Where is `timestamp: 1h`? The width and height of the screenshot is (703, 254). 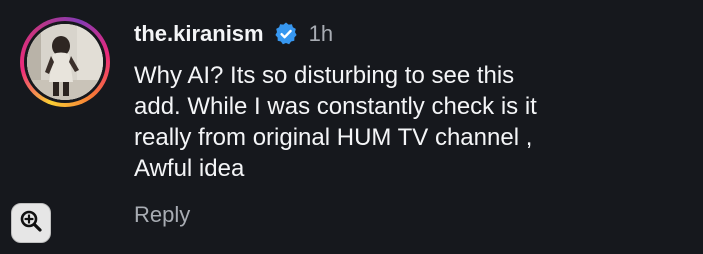
timestamp: 1h is located at coordinates (321, 33).